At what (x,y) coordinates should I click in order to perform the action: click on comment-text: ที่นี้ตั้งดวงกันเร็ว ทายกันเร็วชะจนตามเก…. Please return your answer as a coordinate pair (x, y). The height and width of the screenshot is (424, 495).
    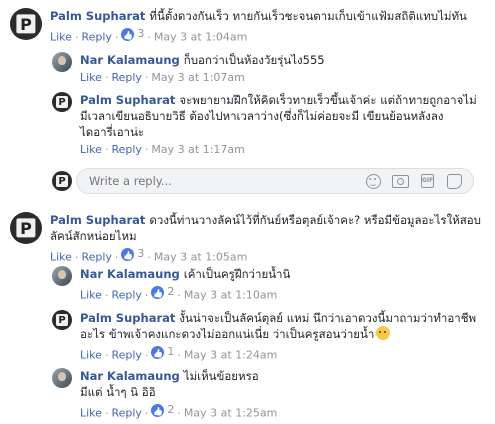
    Looking at the image, I should click on (308, 16).